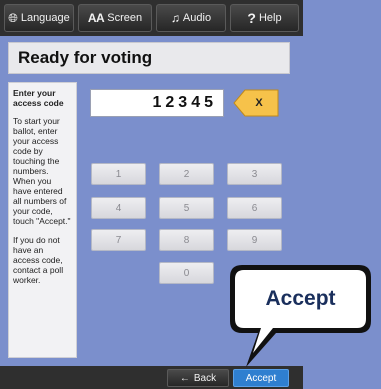 Image resolution: width=381 pixels, height=389 pixels. I want to click on clear-button: X, so click(256, 103).